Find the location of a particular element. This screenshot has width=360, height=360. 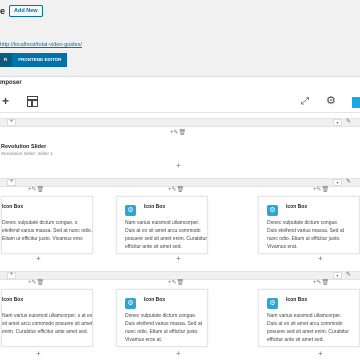

backend-editor-button: R is located at coordinates (6, 60).